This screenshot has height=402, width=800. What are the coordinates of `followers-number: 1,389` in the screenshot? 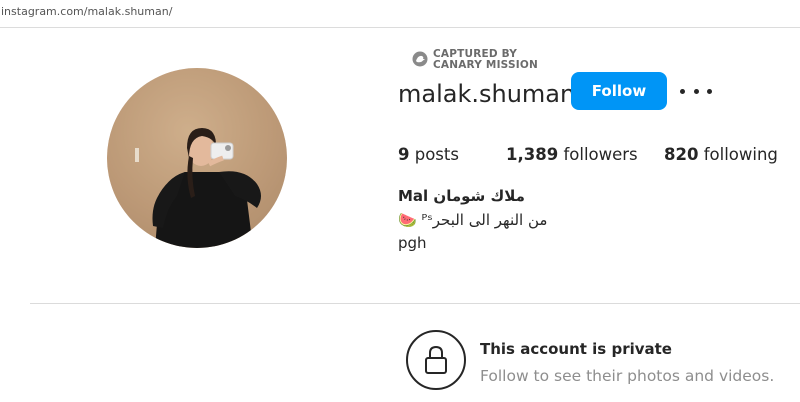 It's located at (532, 154).